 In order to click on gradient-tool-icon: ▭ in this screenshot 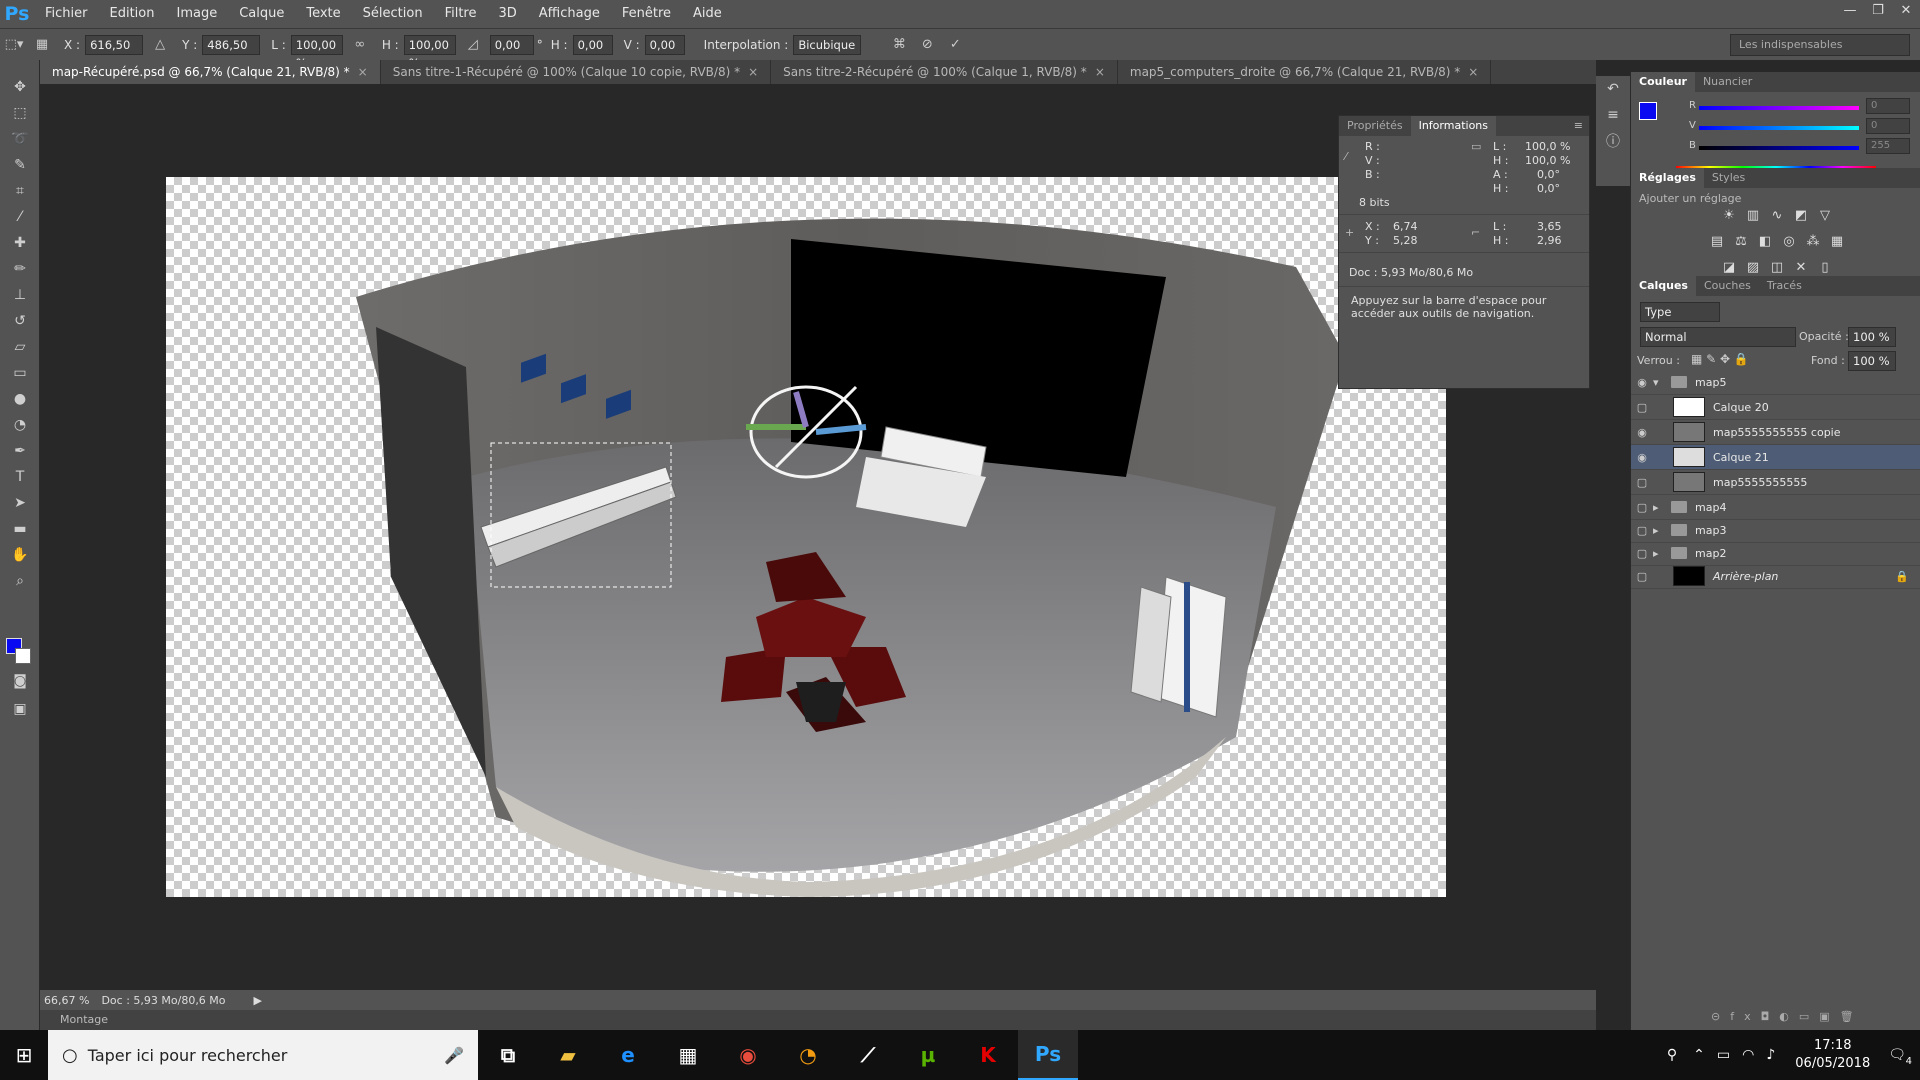, I will do `click(20, 373)`.